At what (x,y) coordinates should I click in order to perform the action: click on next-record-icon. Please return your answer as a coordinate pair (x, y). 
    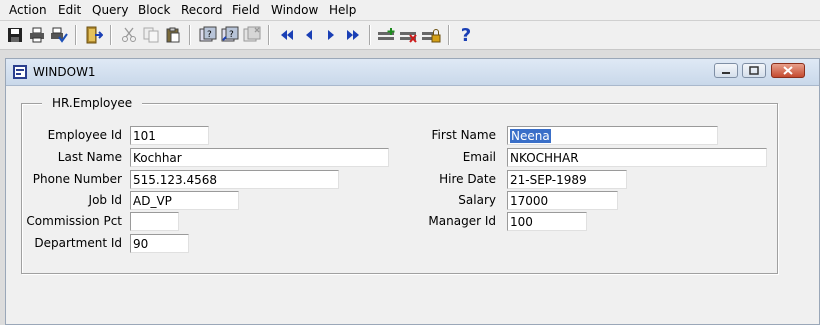
    Looking at the image, I should click on (331, 35).